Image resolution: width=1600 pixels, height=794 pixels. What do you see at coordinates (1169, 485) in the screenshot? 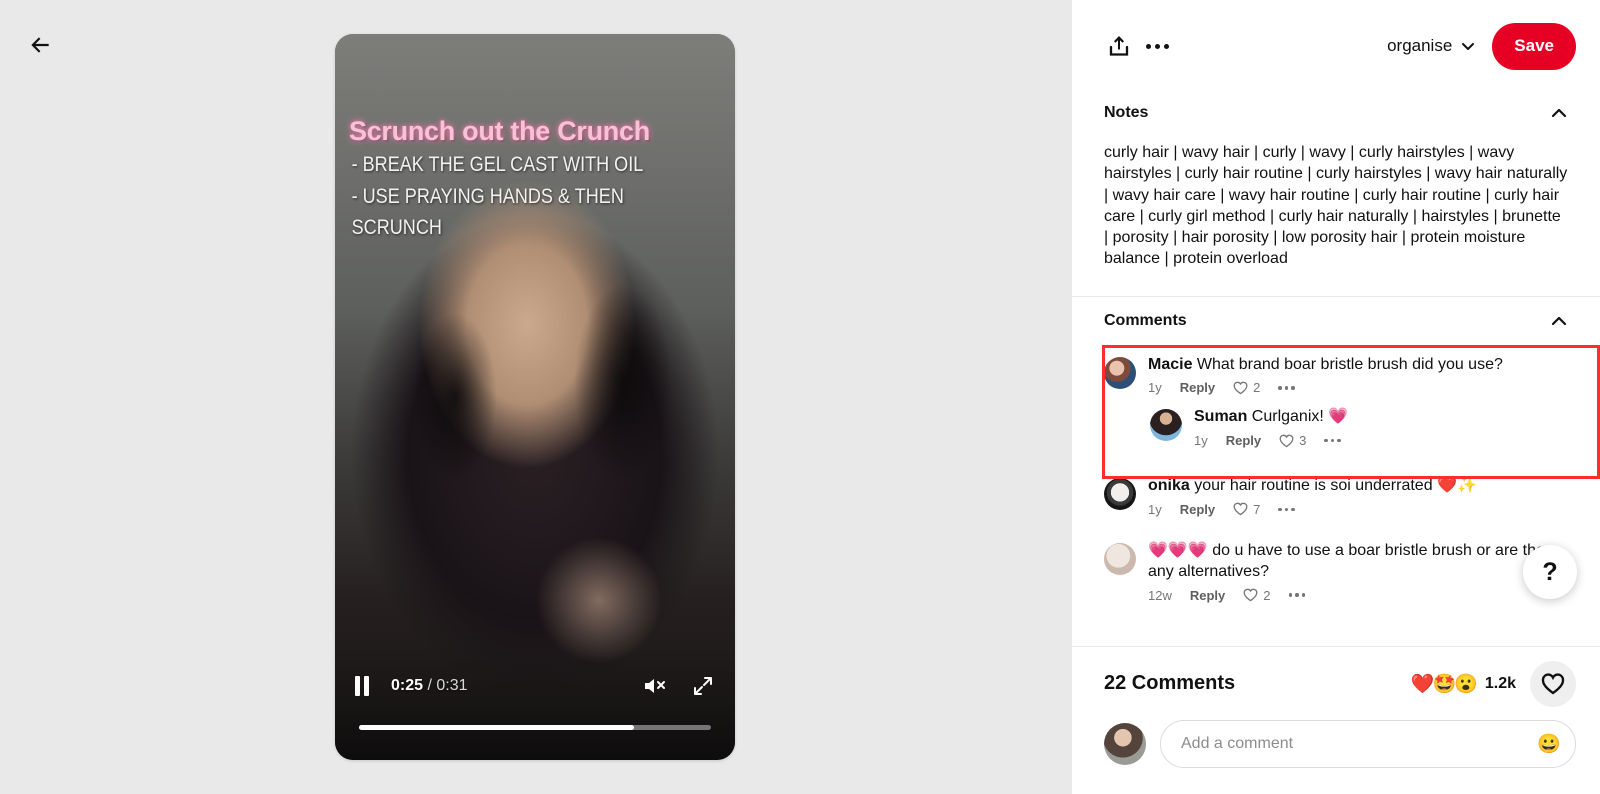
I see `comment-username: onika` at bounding box center [1169, 485].